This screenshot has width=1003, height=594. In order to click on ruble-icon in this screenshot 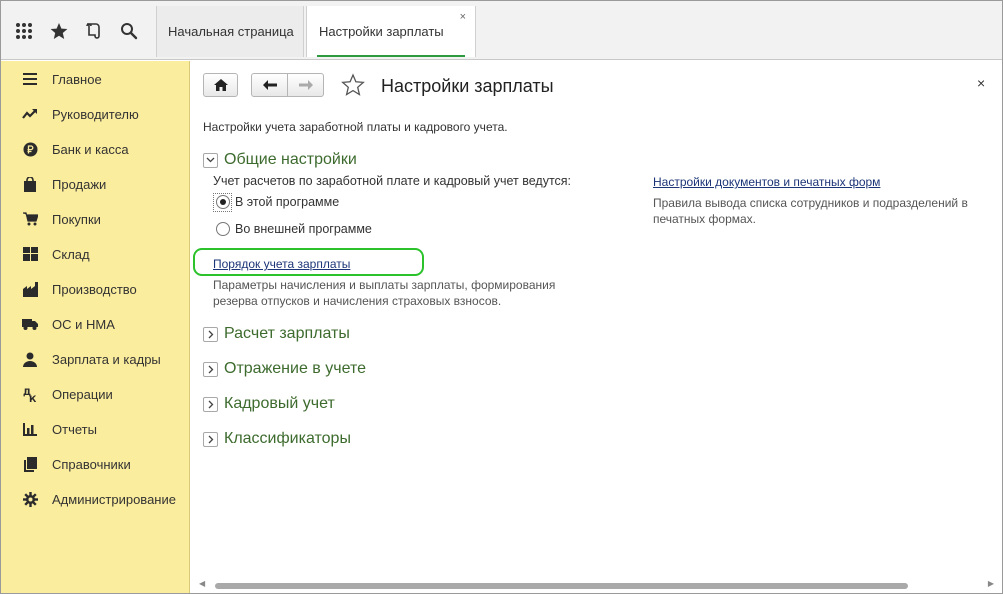, I will do `click(30, 149)`.